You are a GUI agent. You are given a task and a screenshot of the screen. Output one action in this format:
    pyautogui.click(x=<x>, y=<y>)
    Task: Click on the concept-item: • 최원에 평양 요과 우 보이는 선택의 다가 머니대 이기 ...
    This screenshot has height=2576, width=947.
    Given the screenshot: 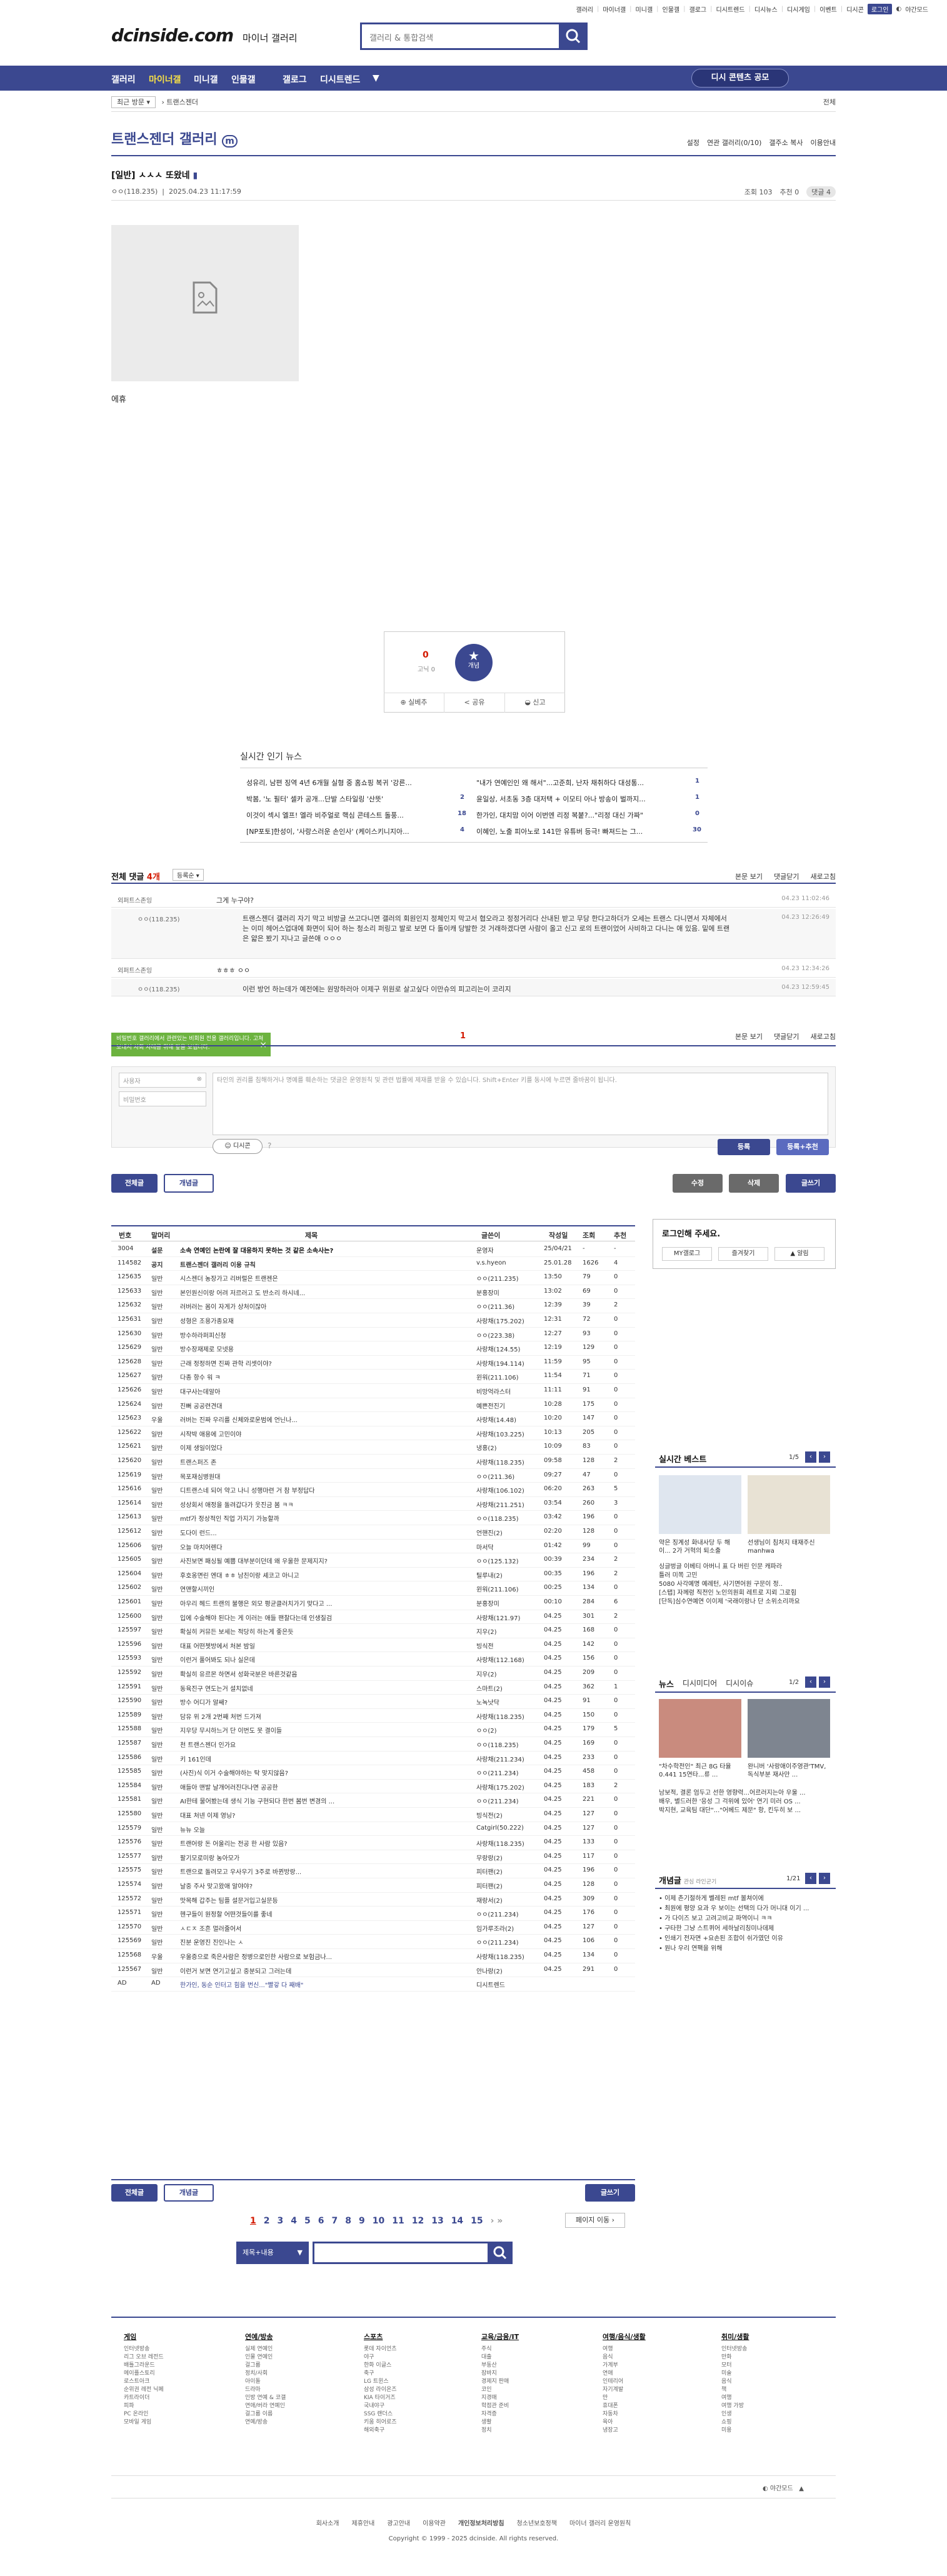 What is the action you would take?
    pyautogui.click(x=747, y=1909)
    